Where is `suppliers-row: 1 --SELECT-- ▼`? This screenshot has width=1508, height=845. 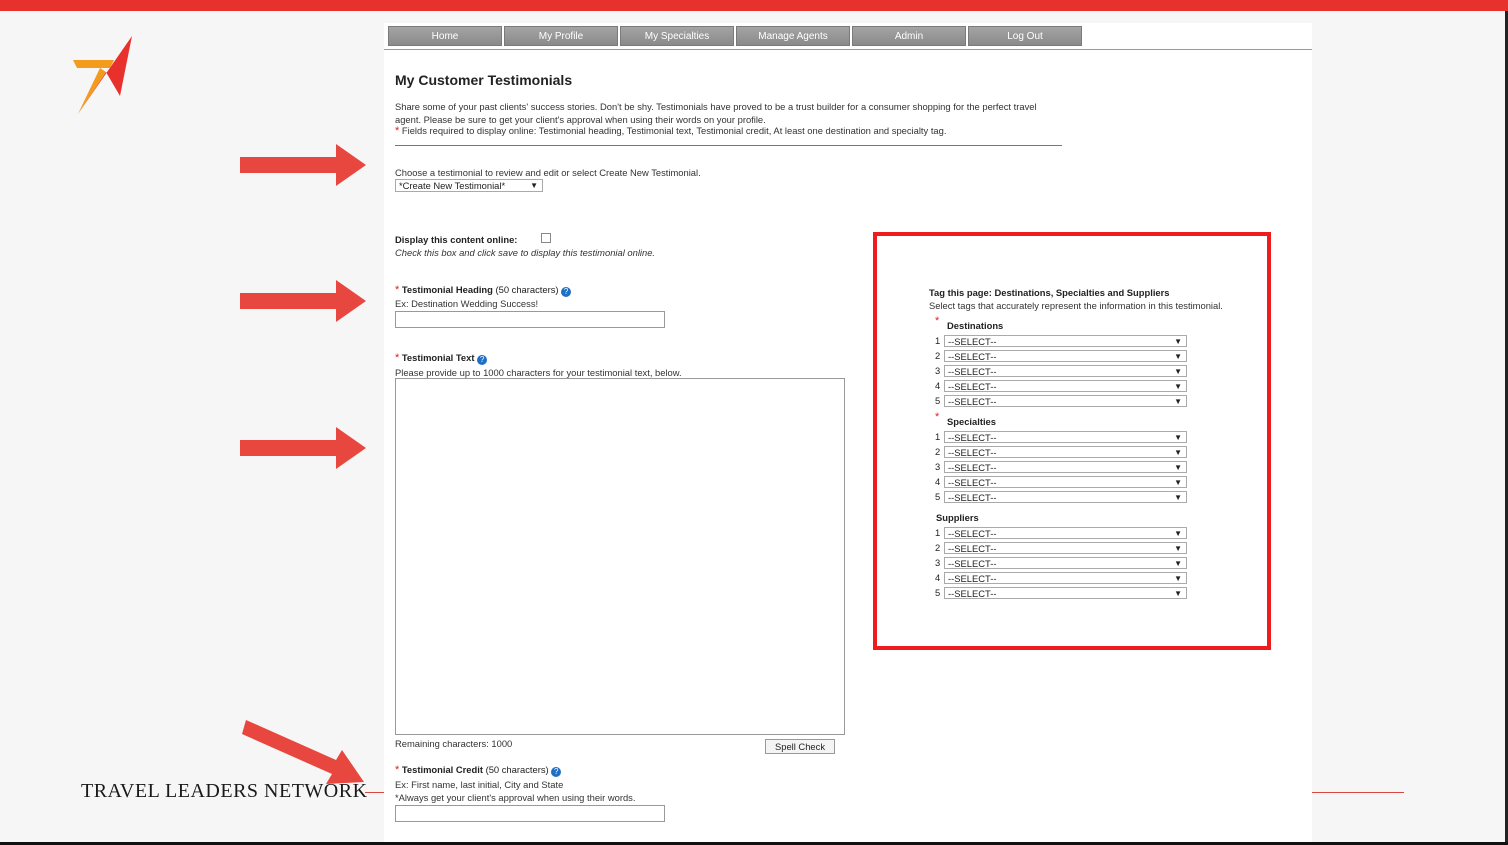 suppliers-row: 1 --SELECT-- ▼ is located at coordinates (1065, 533).